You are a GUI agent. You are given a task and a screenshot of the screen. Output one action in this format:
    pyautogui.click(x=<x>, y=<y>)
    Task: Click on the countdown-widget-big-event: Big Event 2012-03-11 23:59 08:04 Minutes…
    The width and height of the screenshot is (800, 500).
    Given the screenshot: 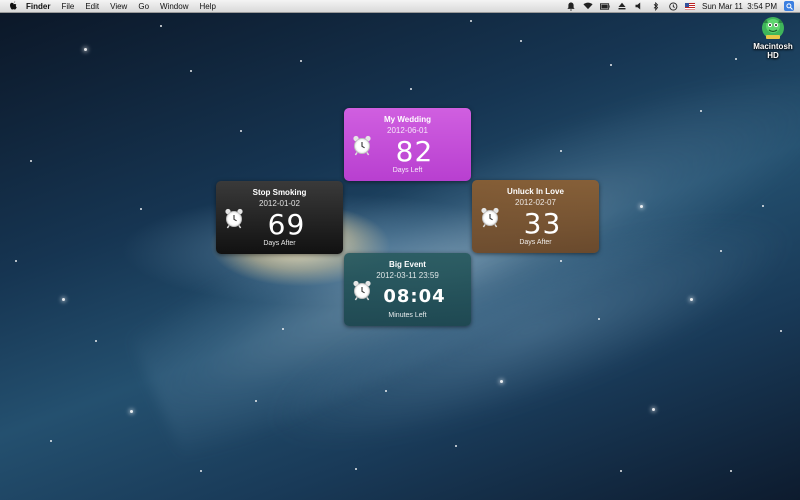 What is the action you would take?
    pyautogui.click(x=407, y=289)
    